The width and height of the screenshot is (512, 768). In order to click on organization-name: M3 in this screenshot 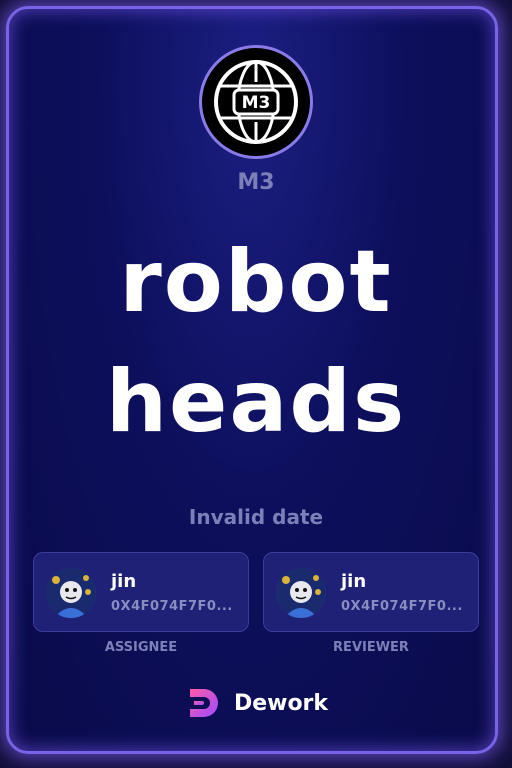, I will do `click(256, 182)`.